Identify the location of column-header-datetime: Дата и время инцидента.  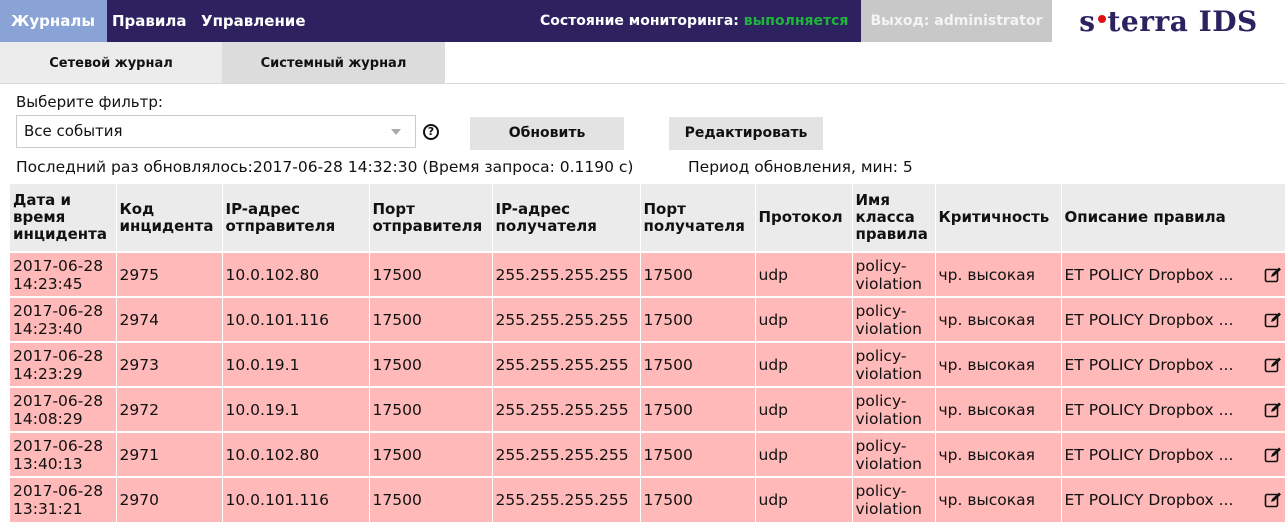
(63, 218).